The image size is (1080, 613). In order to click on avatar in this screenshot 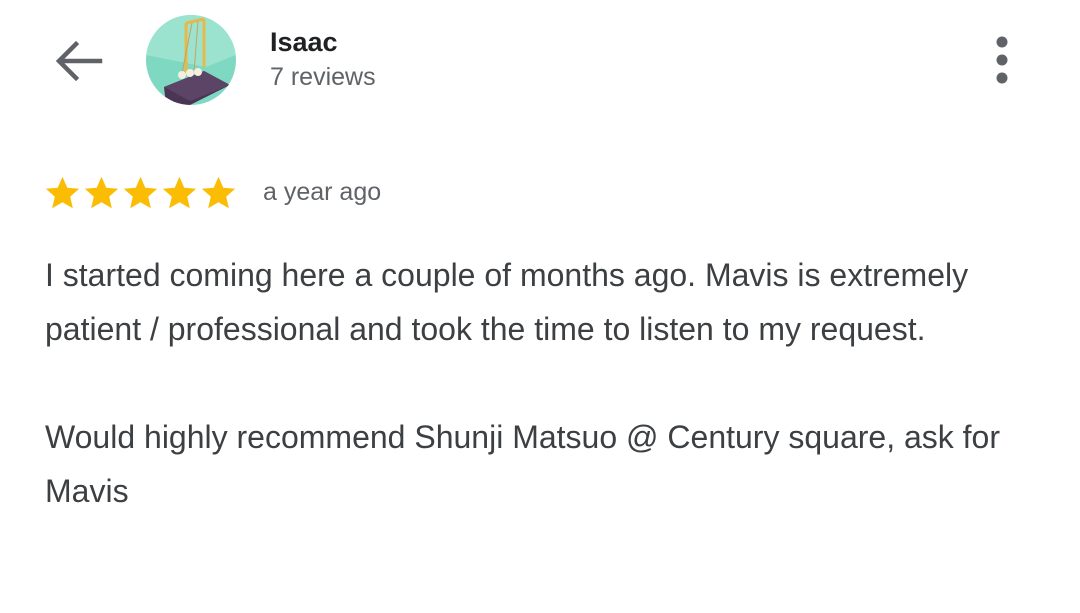, I will do `click(191, 60)`.